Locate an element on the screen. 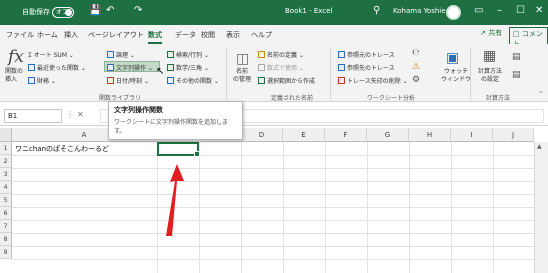 The image size is (548, 273). autosave-toggle: オフ is located at coordinates (63, 12).